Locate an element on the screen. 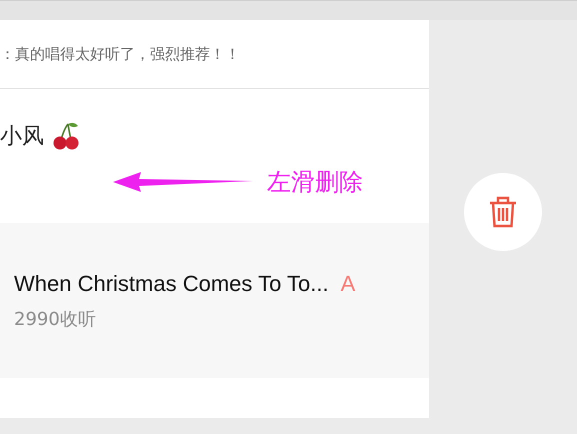  cherry-icon is located at coordinates (66, 136).